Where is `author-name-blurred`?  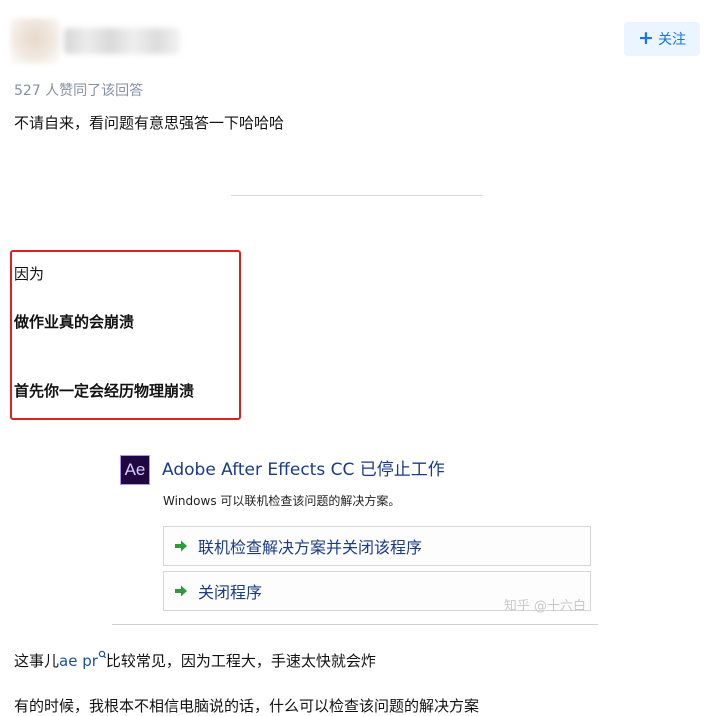 author-name-blurred is located at coordinates (122, 41).